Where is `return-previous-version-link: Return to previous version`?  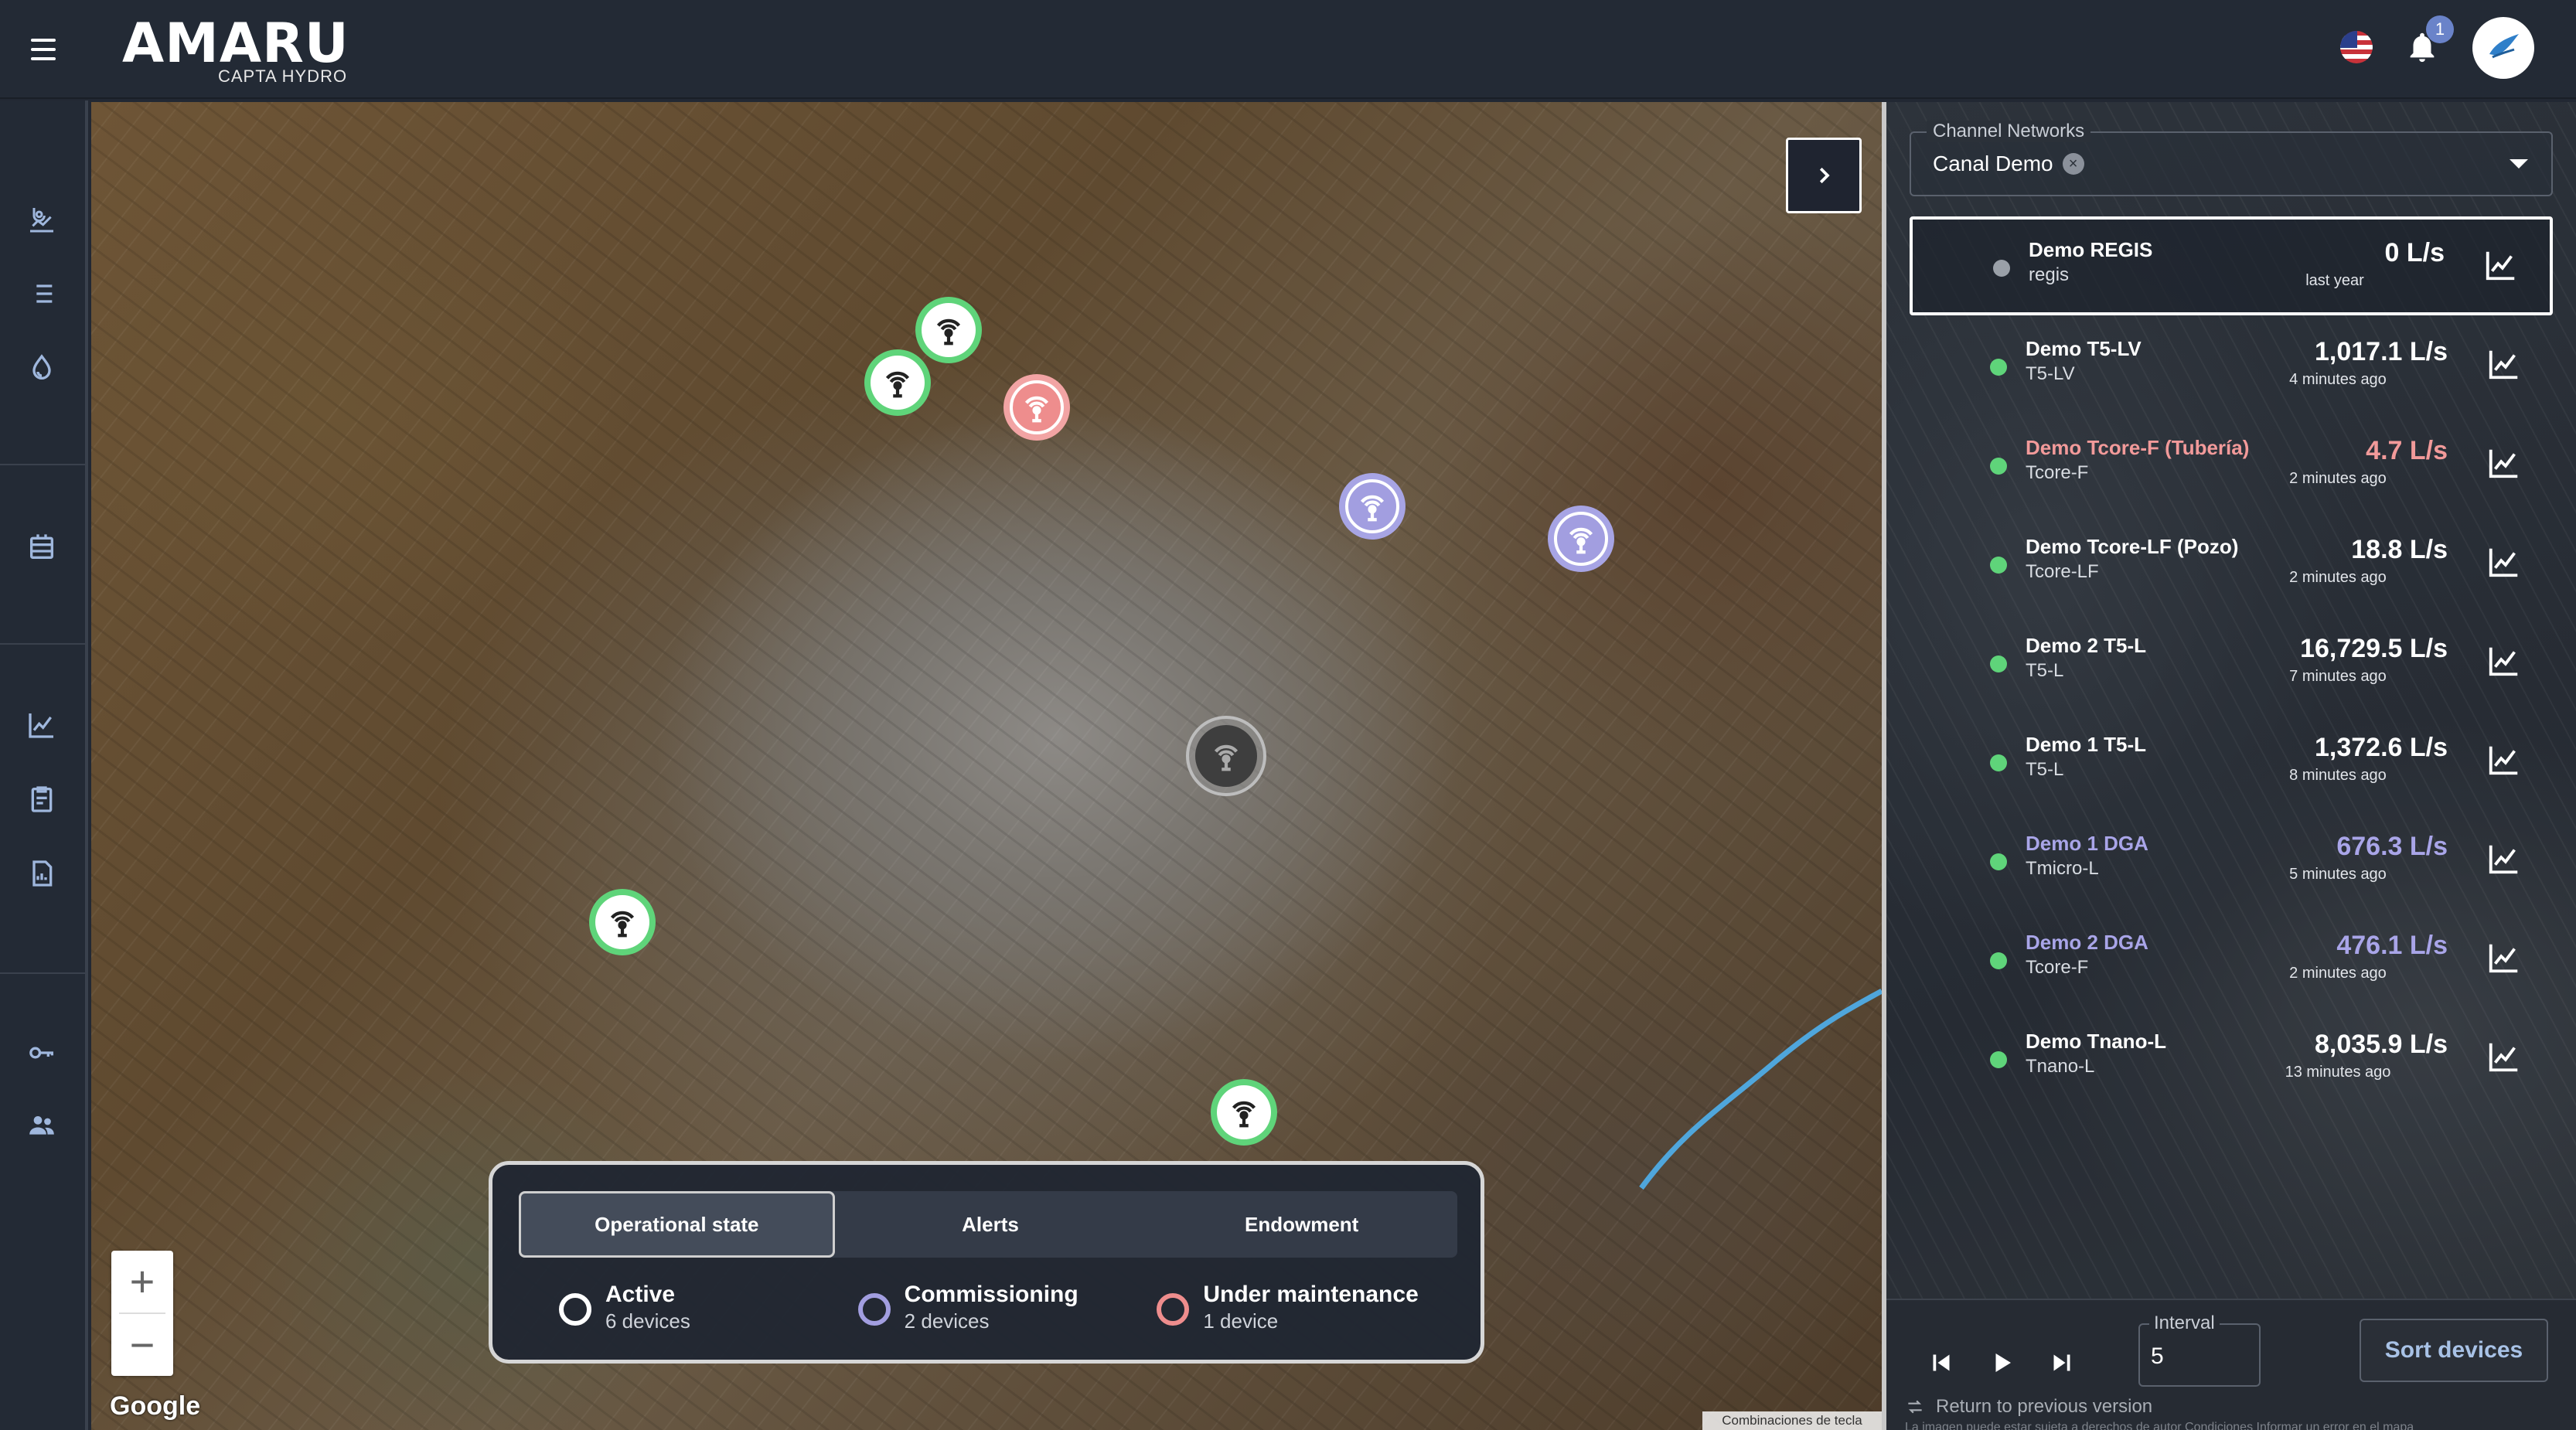 return-previous-version-link: Return to previous version is located at coordinates (2028, 1407).